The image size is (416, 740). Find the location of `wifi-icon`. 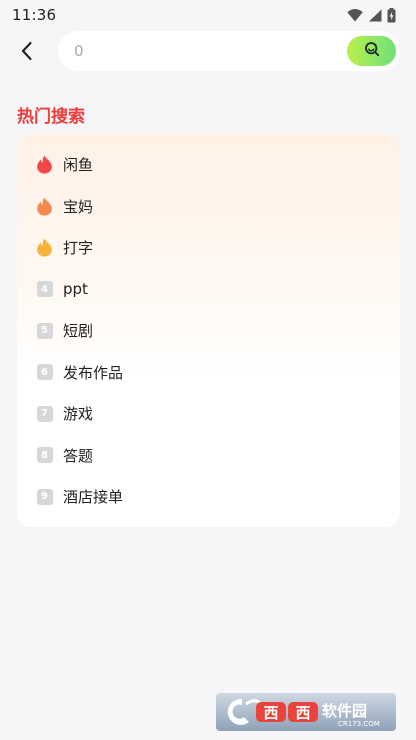

wifi-icon is located at coordinates (355, 15).